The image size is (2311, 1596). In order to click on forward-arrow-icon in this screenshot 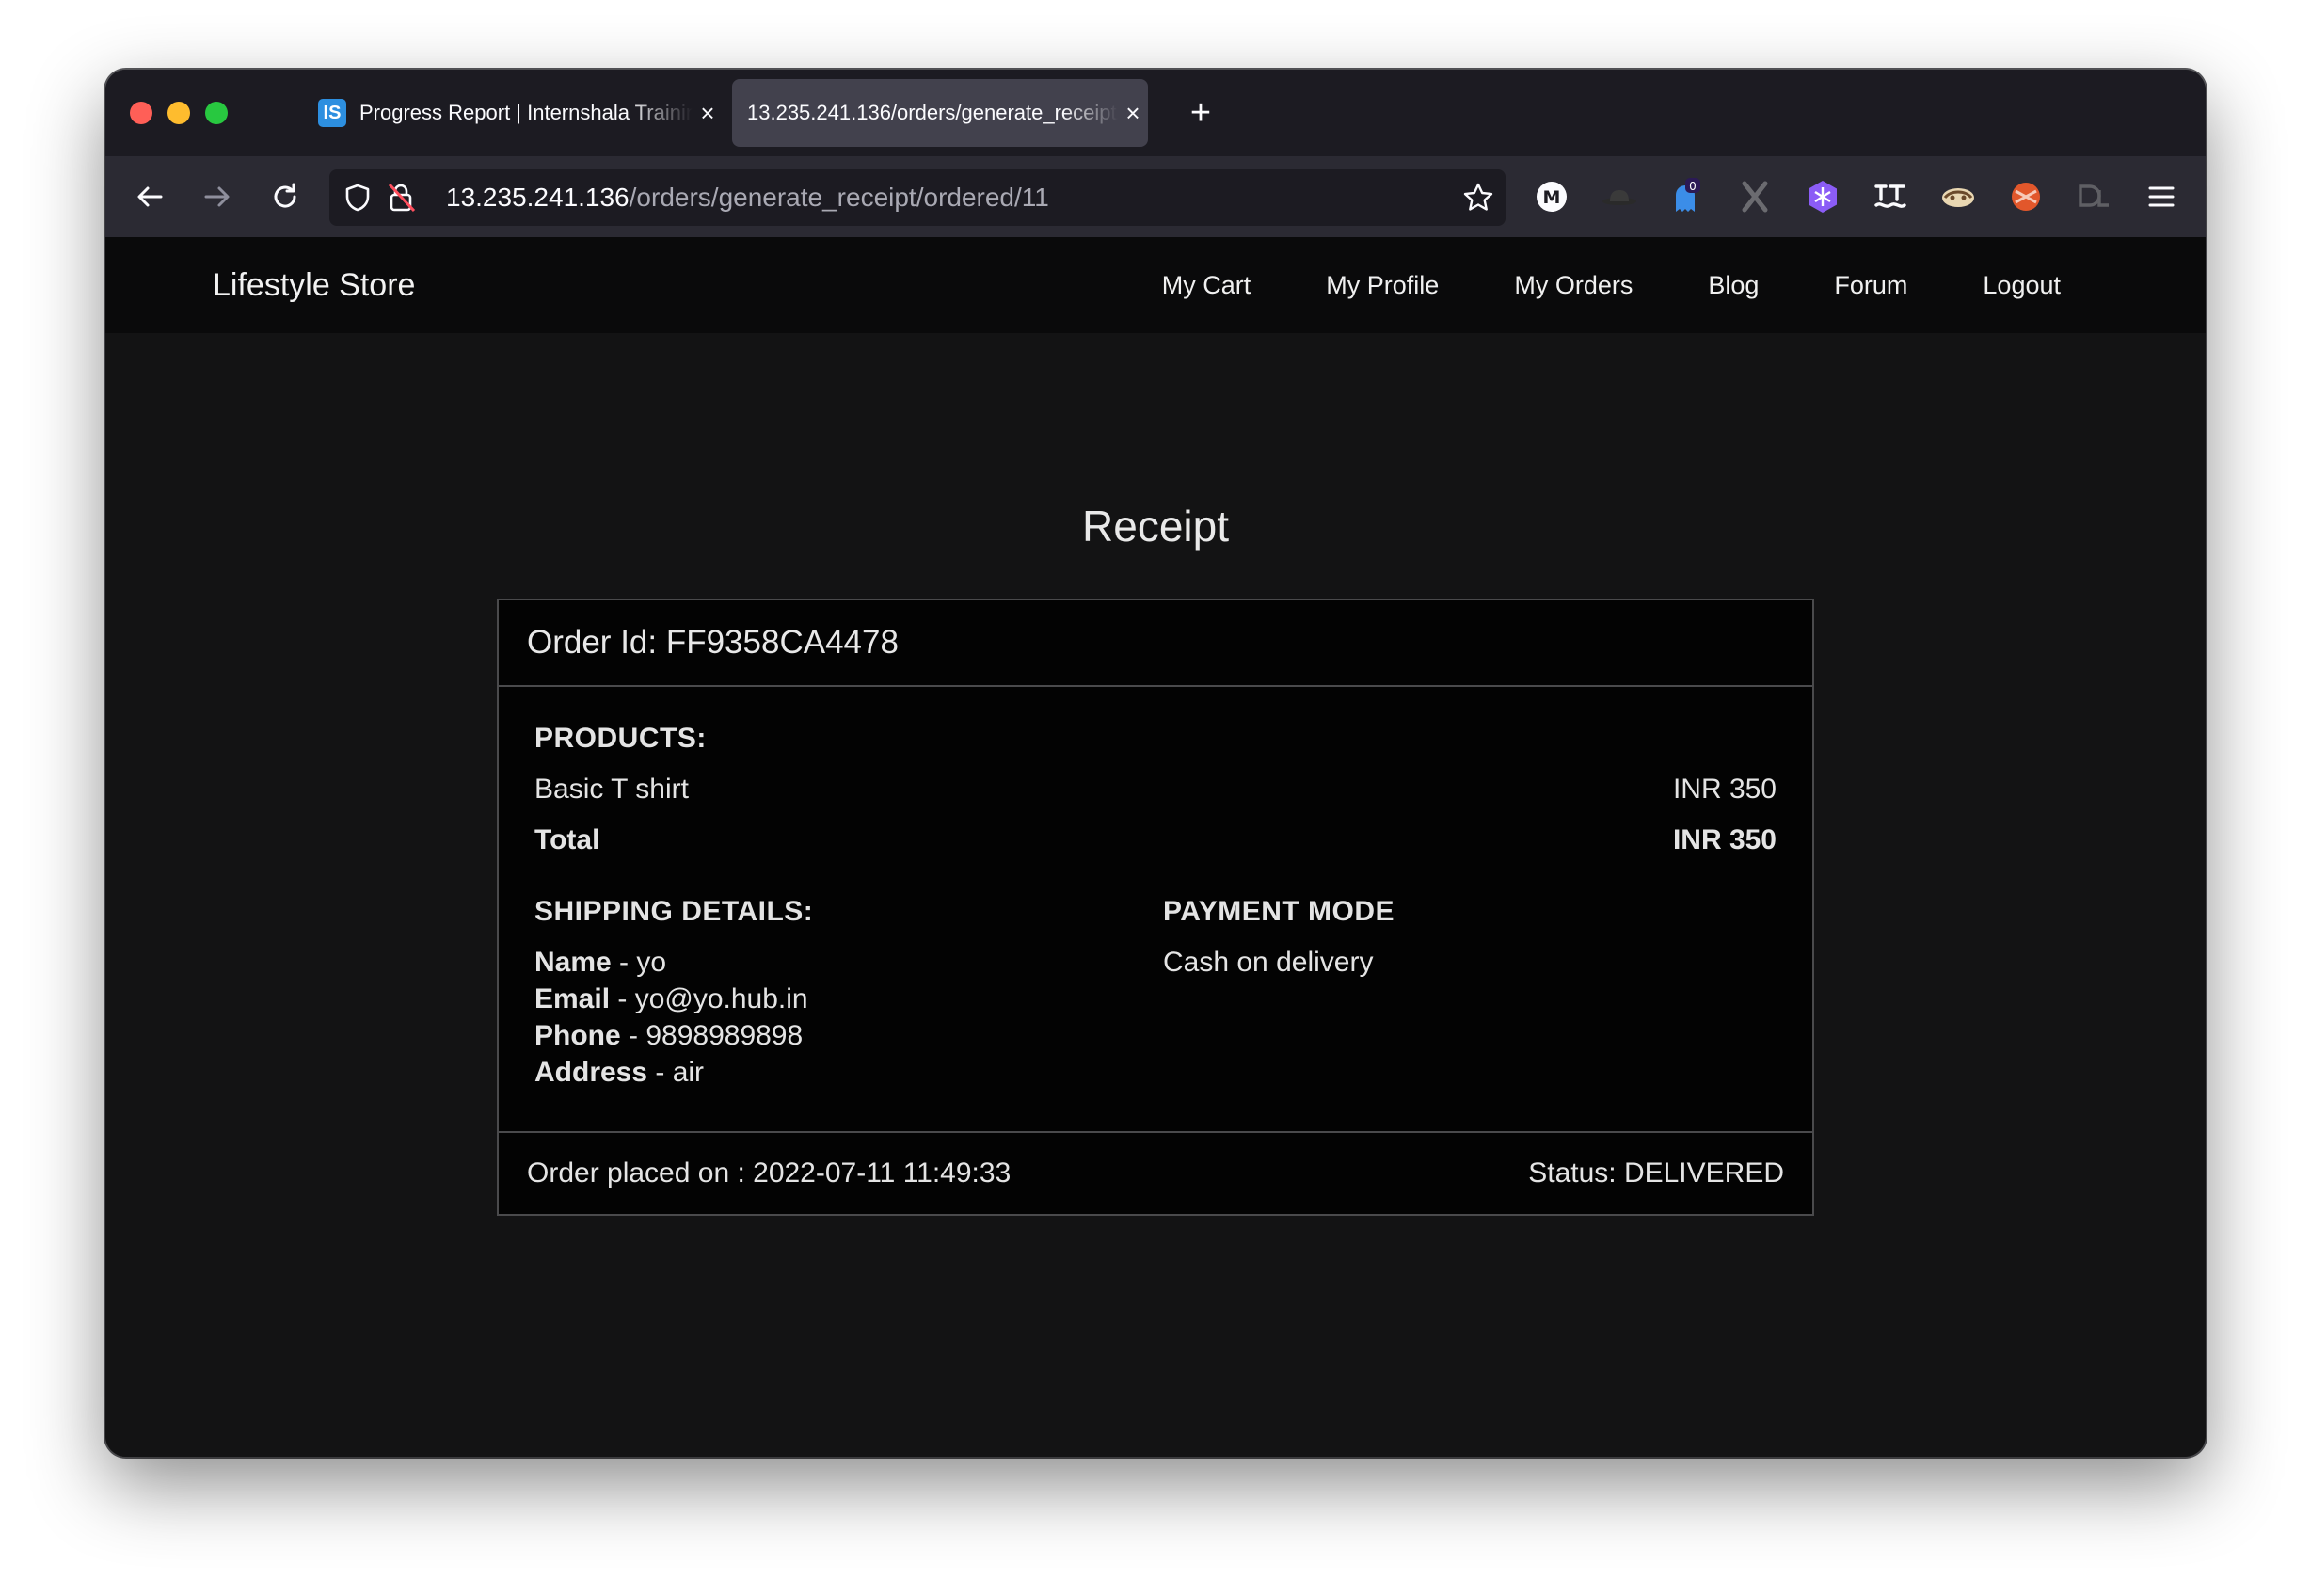, I will do `click(217, 196)`.